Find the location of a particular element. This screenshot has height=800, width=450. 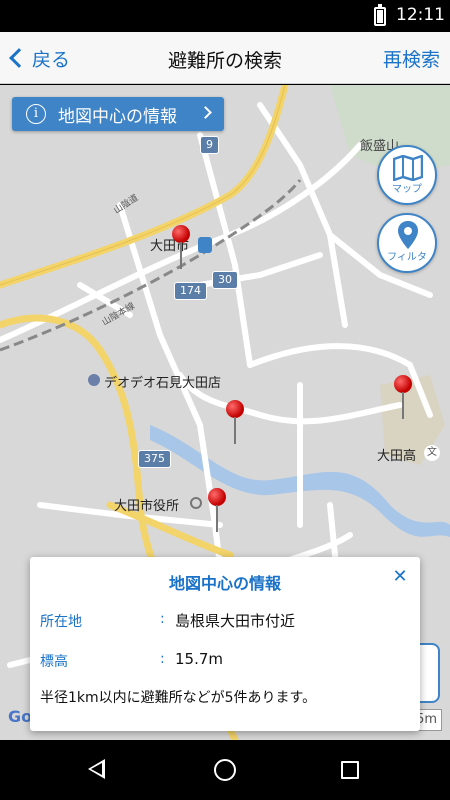

route-shield-9: 9 is located at coordinates (209, 145).